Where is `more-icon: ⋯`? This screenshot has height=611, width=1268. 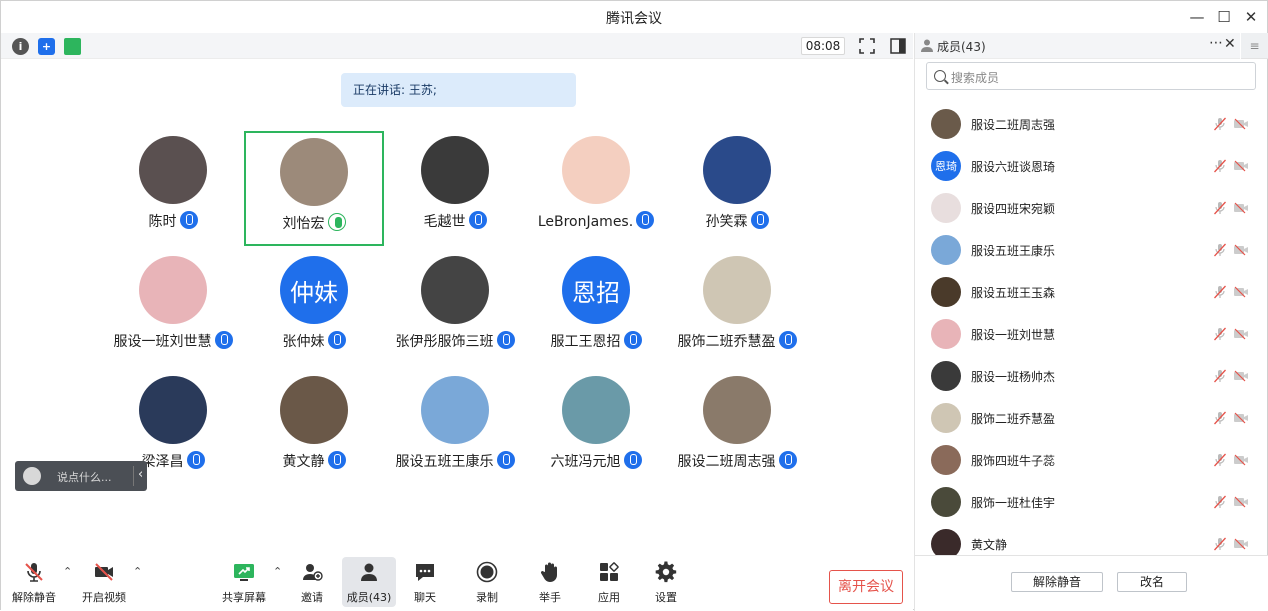
more-icon: ⋯ is located at coordinates (1216, 43).